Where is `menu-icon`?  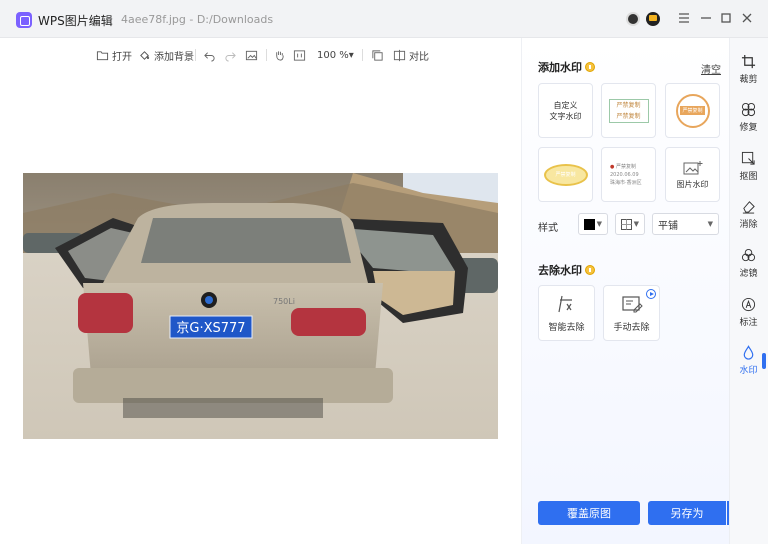
menu-icon is located at coordinates (684, 18).